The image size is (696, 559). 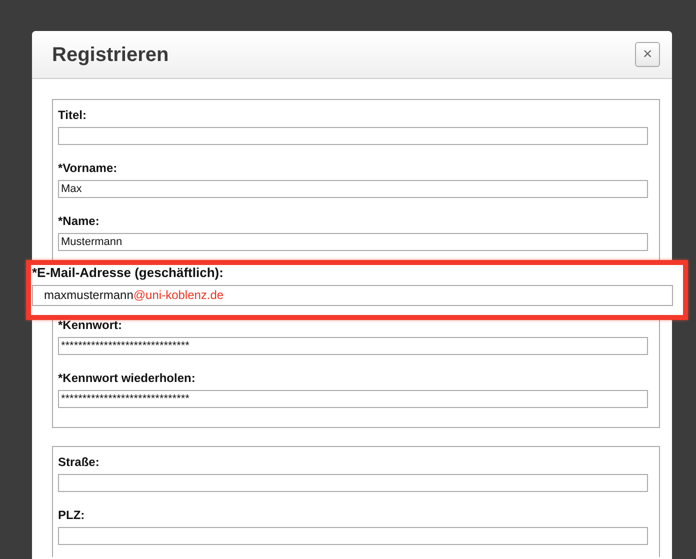 What do you see at coordinates (110, 55) in the screenshot?
I see `dialog-title: Registrieren` at bounding box center [110, 55].